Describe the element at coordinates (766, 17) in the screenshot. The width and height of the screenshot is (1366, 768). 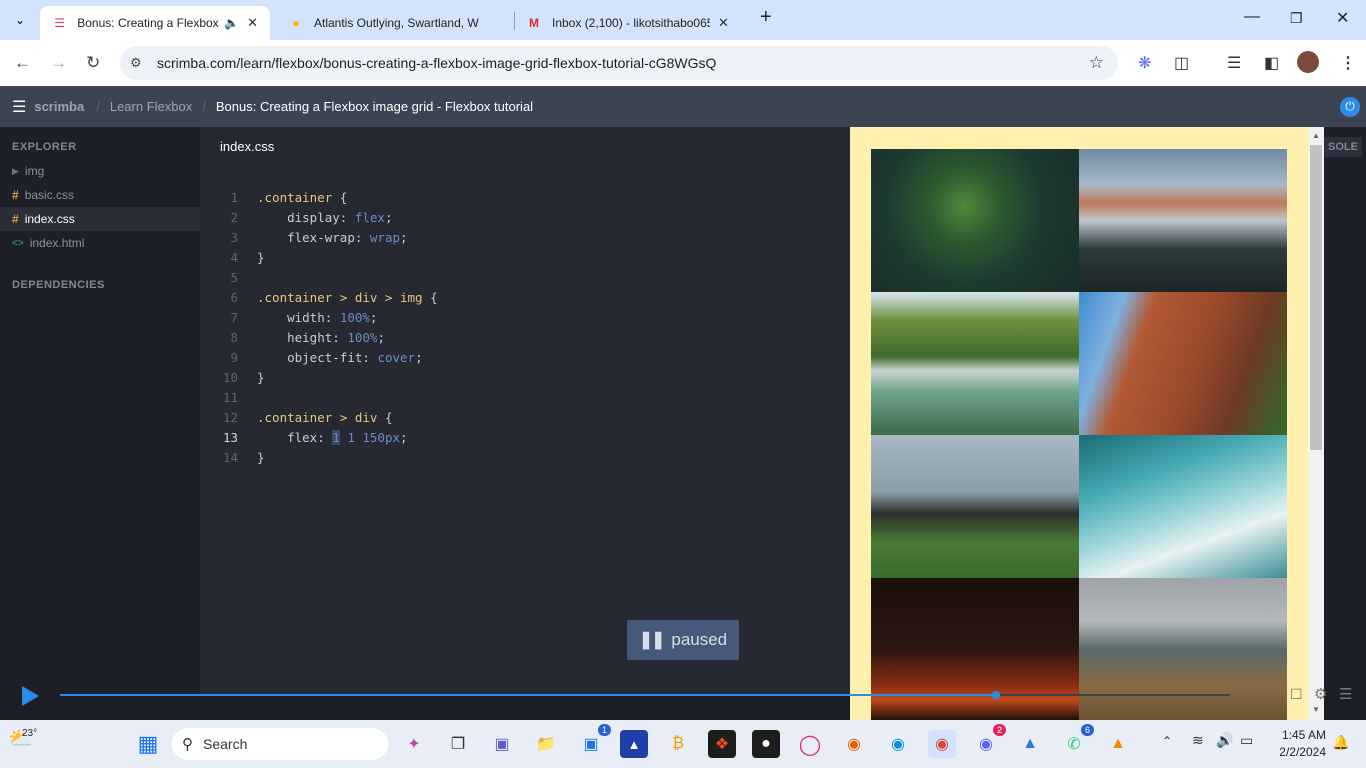
I see `new-tab-button: +` at that location.